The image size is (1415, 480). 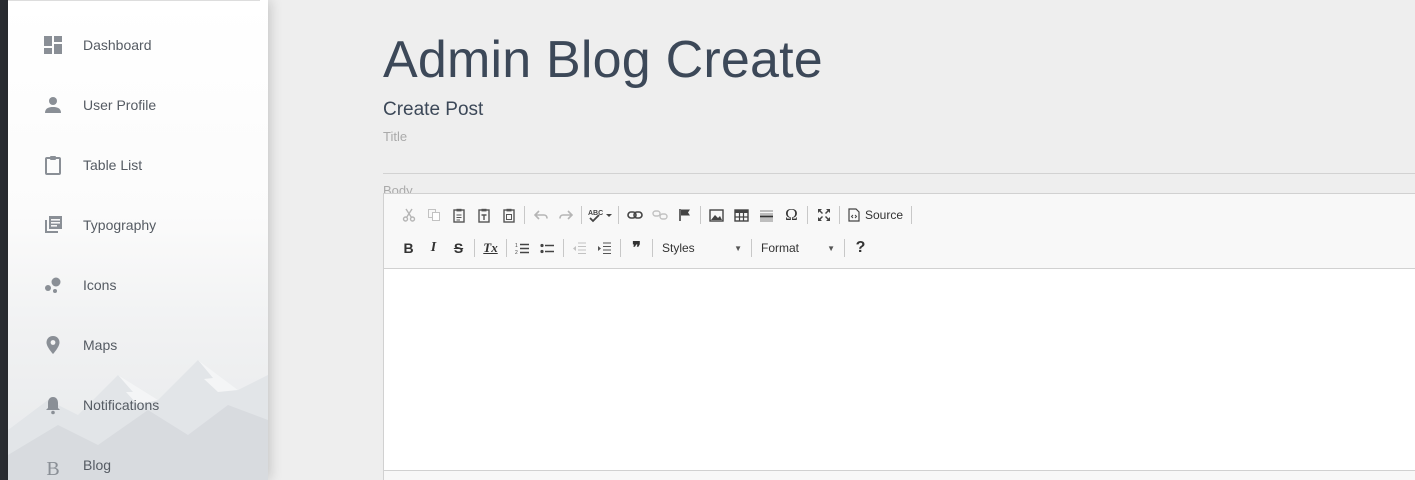 I want to click on styles-dropdown: Styles ▼, so click(x=702, y=248).